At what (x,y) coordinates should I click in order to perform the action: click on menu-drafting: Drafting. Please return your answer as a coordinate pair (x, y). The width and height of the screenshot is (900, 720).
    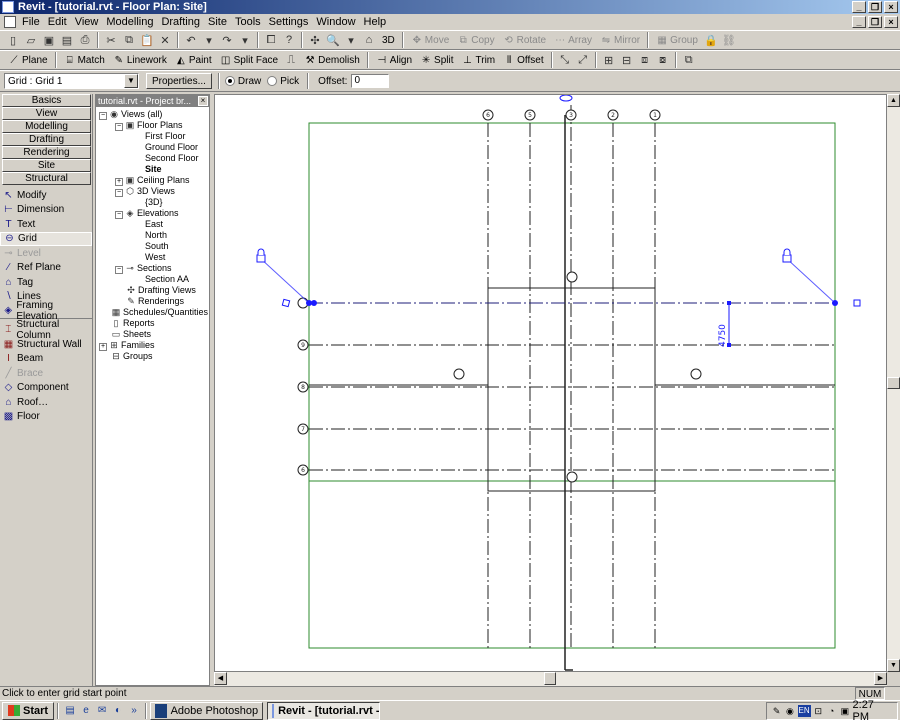
    Looking at the image, I should click on (180, 22).